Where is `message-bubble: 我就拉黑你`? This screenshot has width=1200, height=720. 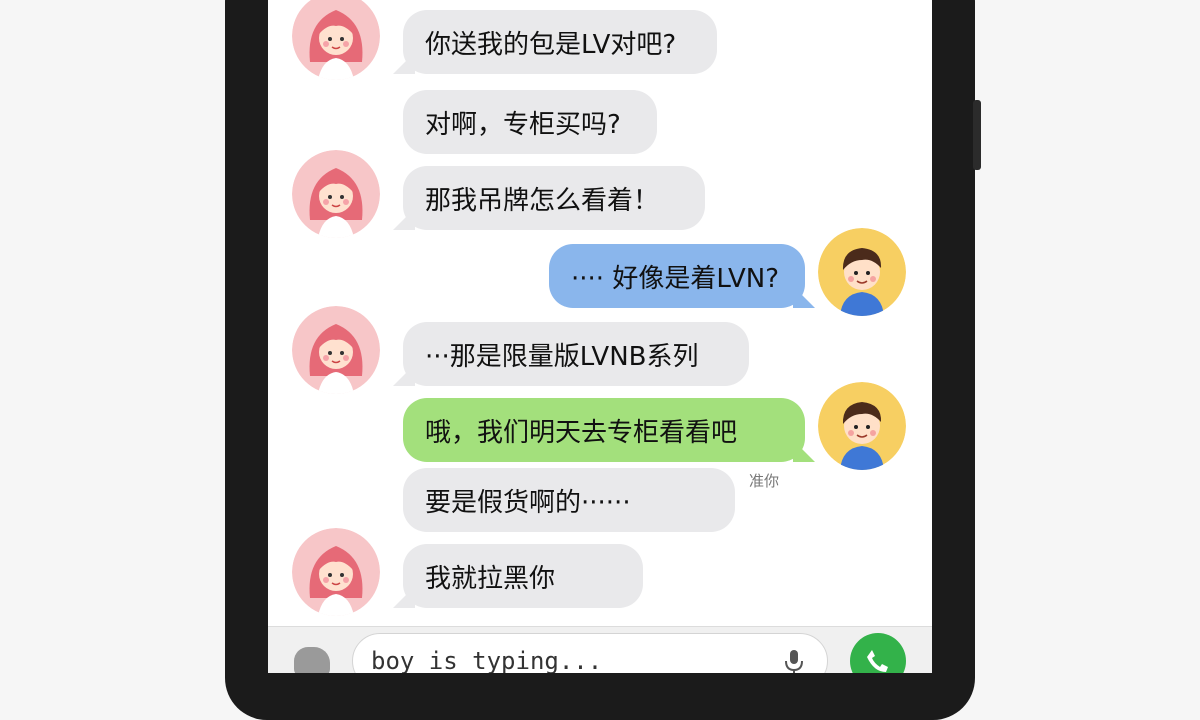
message-bubble: 我就拉黑你 is located at coordinates (523, 576).